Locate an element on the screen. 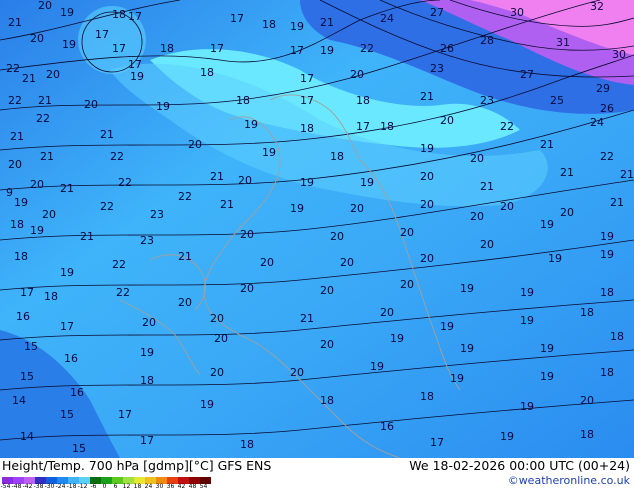 The height and width of the screenshot is (490, 634). scale-tick: 42 is located at coordinates (181, 486).